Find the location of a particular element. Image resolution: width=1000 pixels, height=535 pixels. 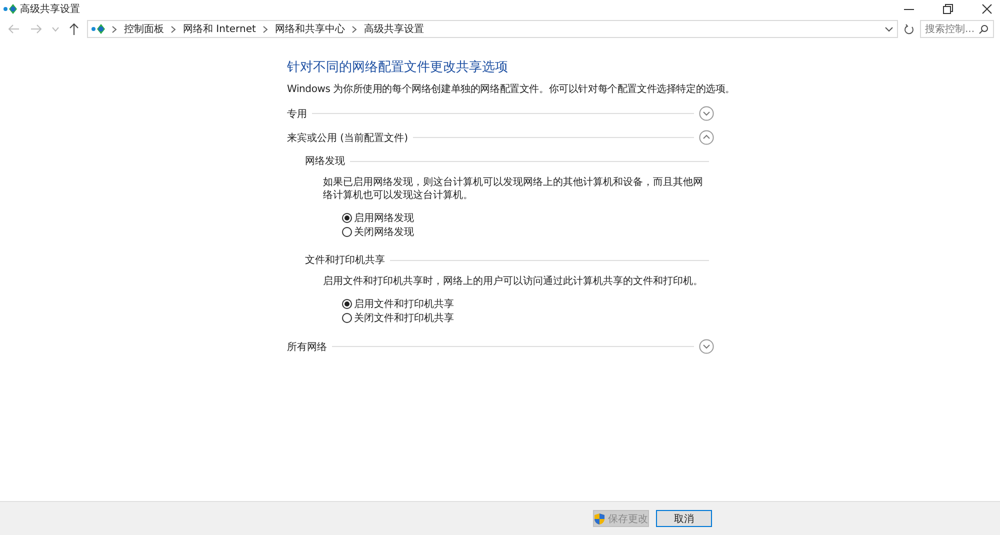

section-description: 如果已启用网络发现，则这台计算机可以发现网络上的其他计算机和设备，而且其他网络计算机也可以发现这台计算机。 is located at coordinates (512, 189).